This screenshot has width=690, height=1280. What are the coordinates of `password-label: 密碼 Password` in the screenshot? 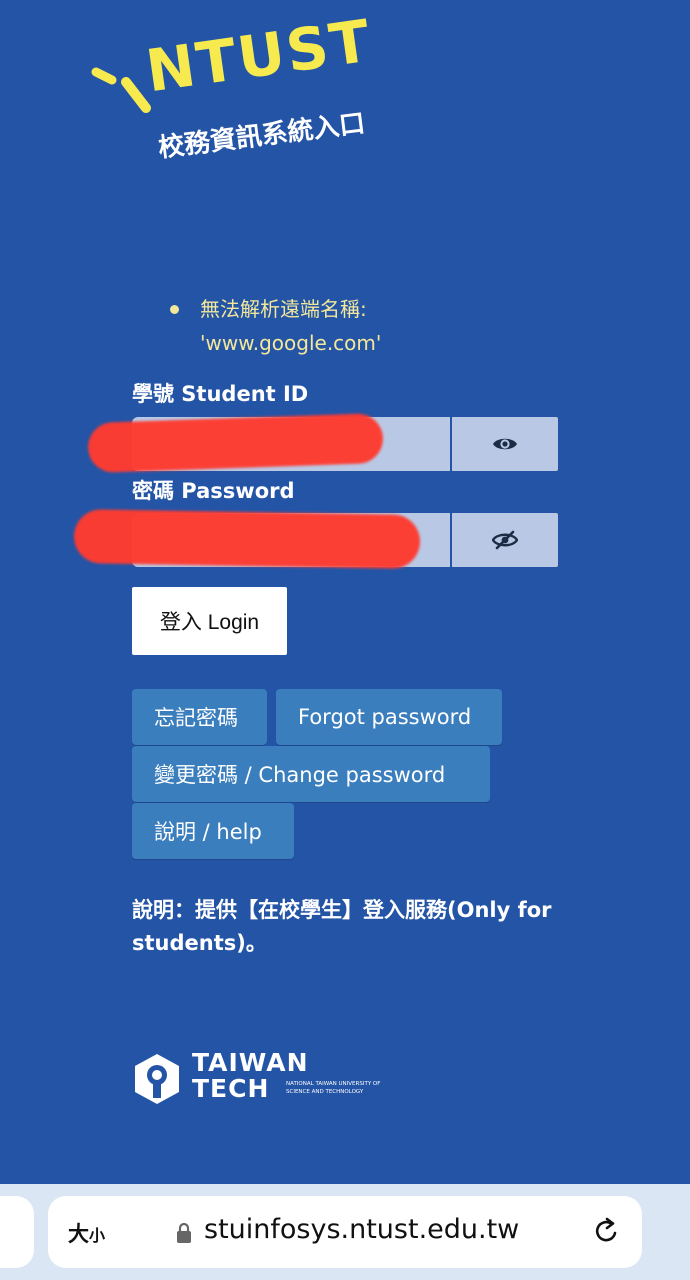 It's located at (213, 491).